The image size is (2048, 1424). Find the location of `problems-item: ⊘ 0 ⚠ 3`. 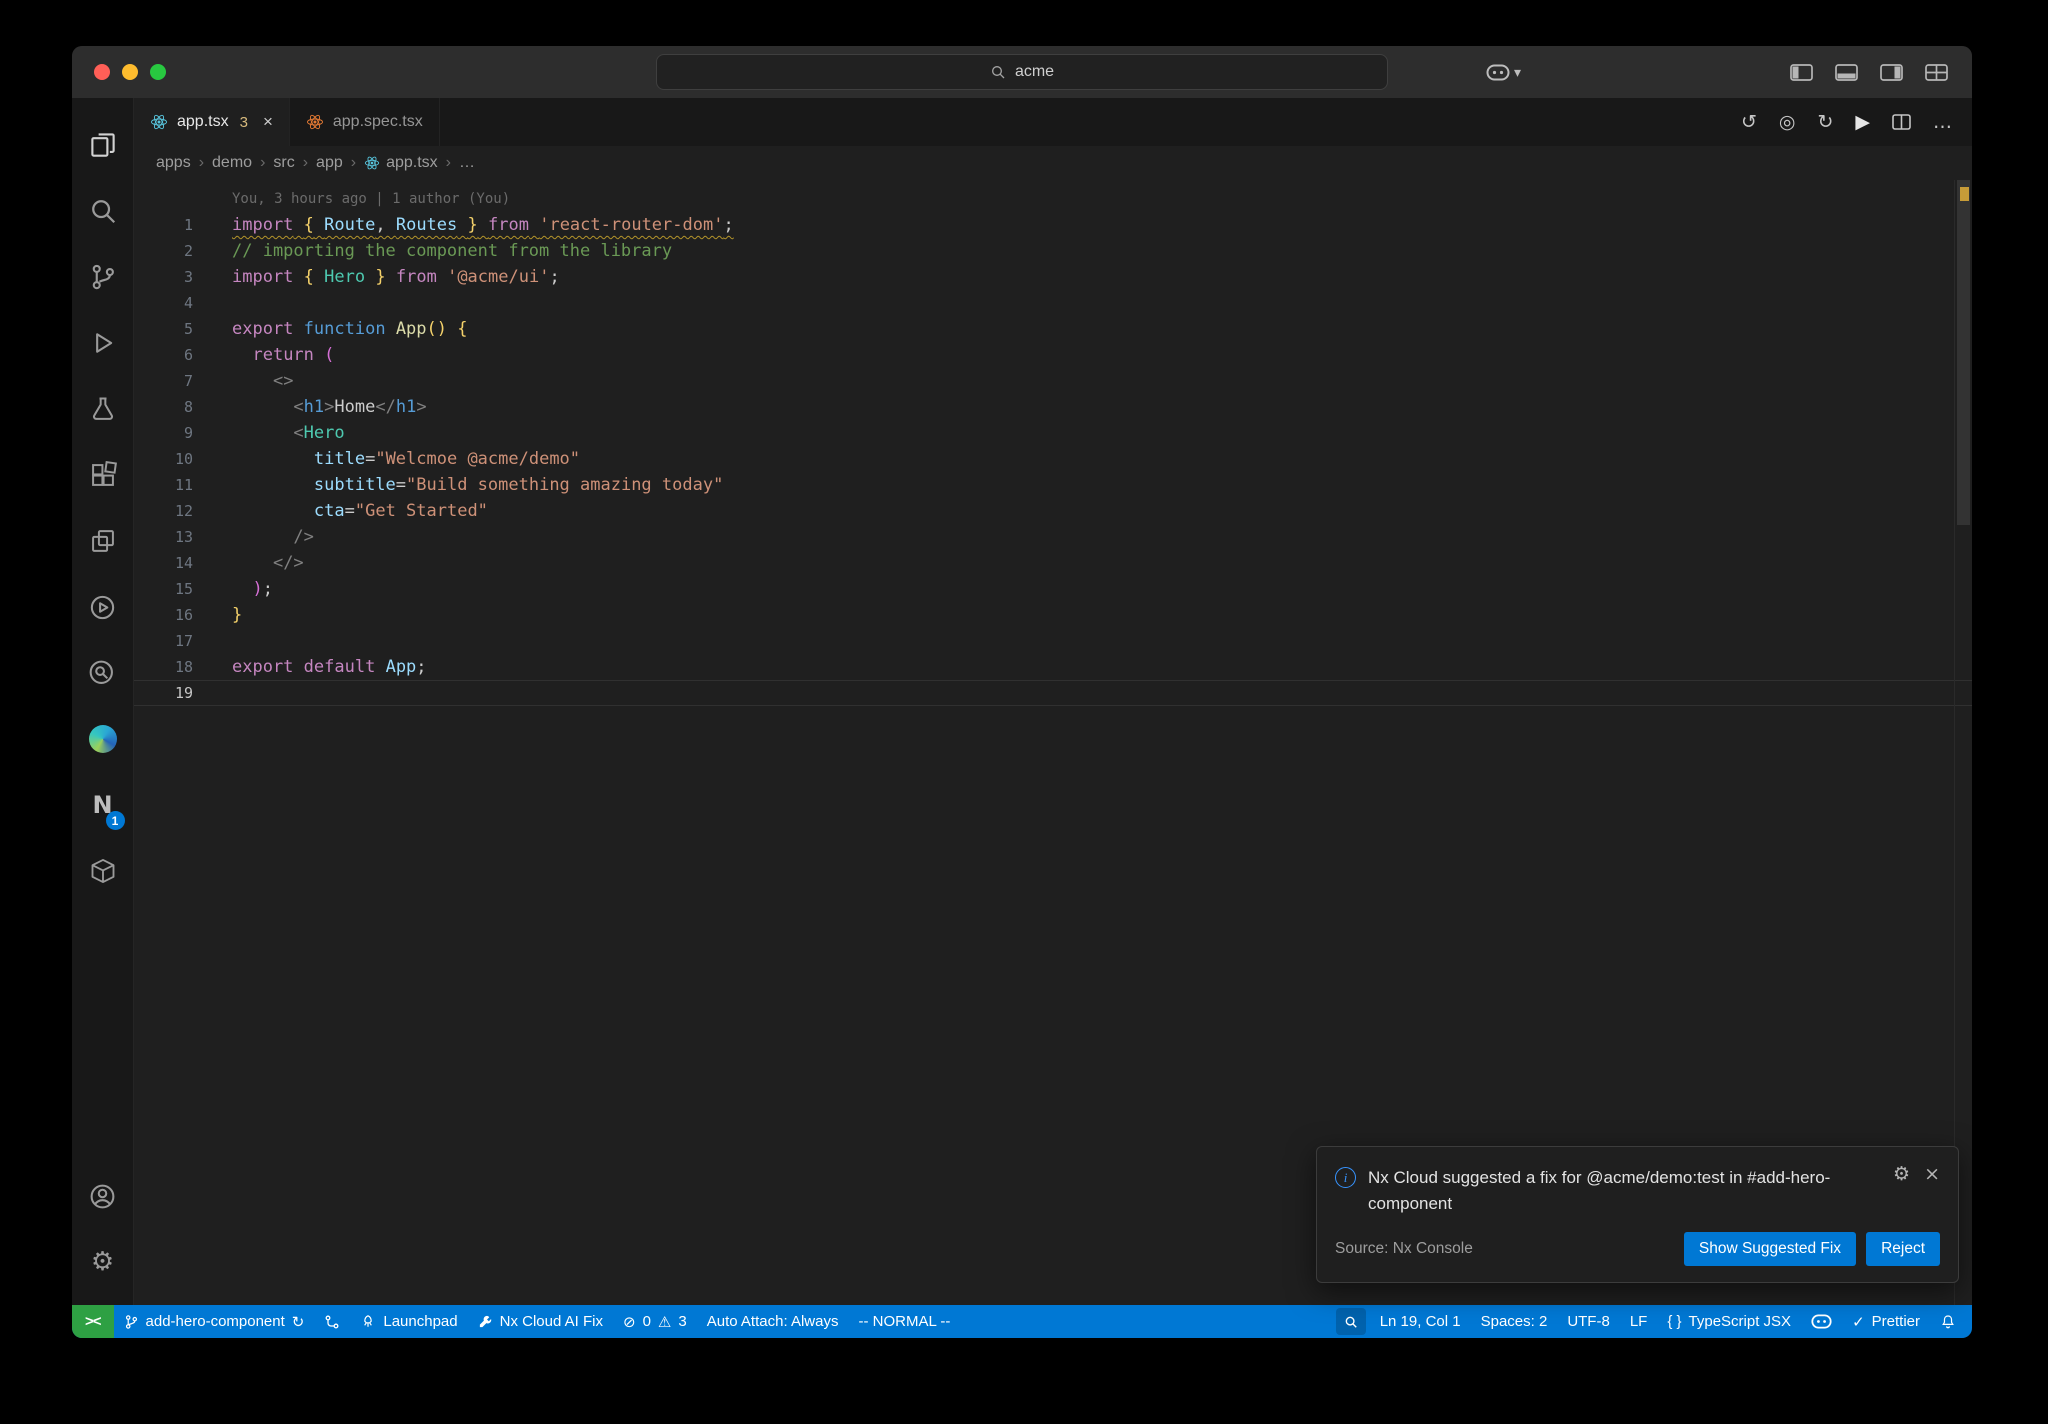

problems-item: ⊘ 0 ⚠ 3 is located at coordinates (655, 1321).